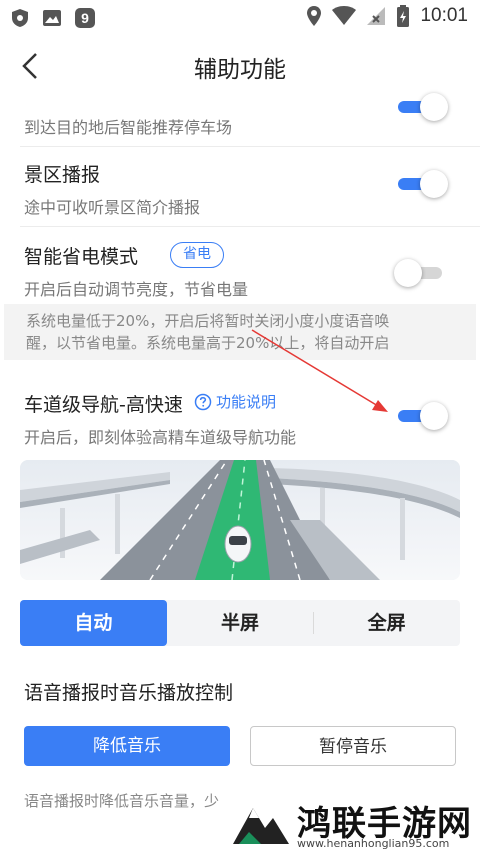 The width and height of the screenshot is (480, 854). What do you see at coordinates (93, 623) in the screenshot?
I see `display-mode-auto: 自动` at bounding box center [93, 623].